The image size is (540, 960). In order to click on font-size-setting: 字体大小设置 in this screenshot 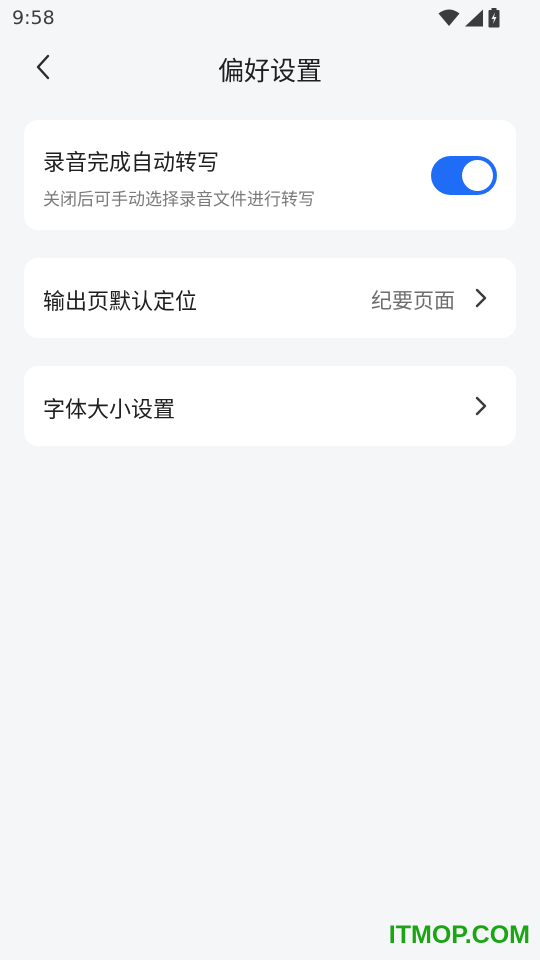, I will do `click(270, 406)`.